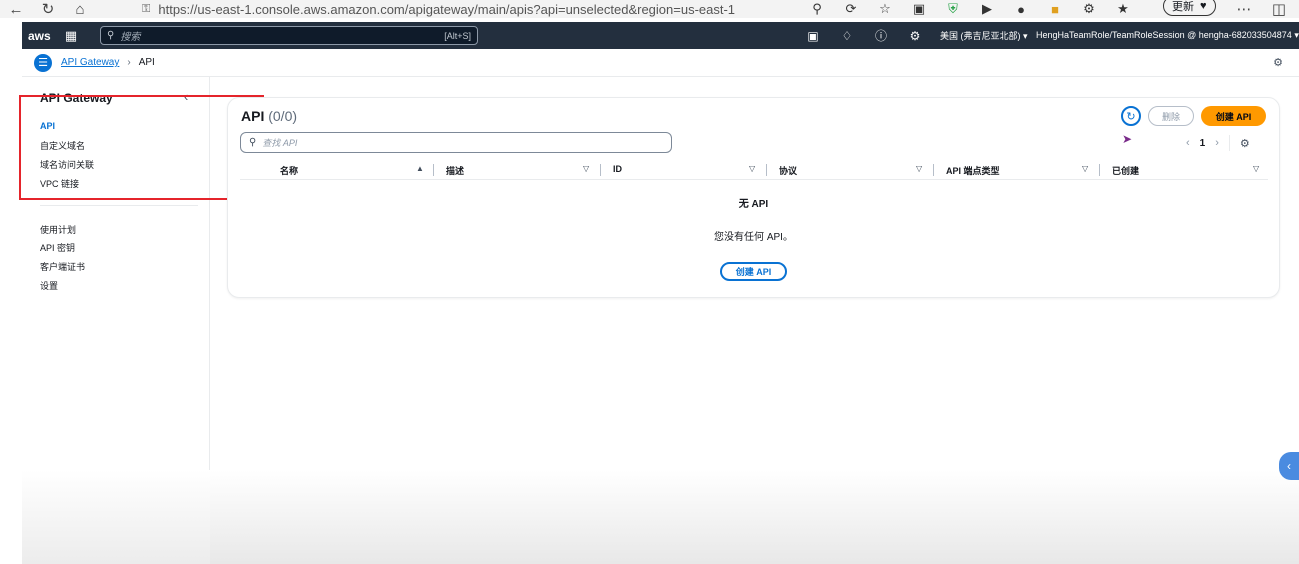 The image size is (1299, 564). I want to click on refresh-icon: ↻, so click(1131, 116).